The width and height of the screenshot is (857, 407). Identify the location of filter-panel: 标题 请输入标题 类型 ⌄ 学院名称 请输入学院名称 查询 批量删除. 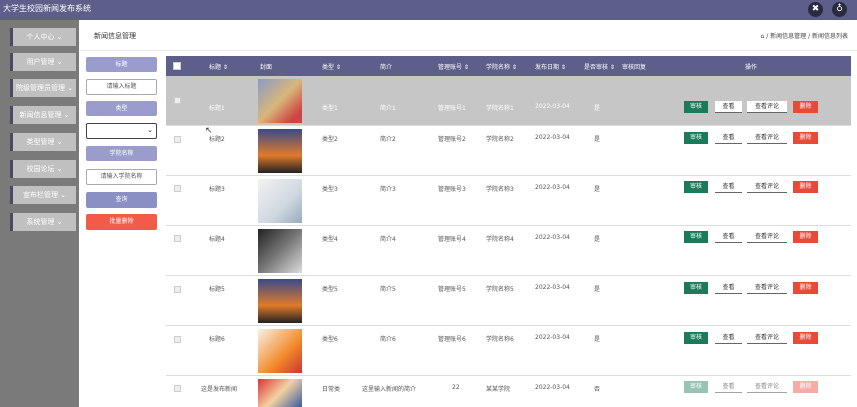
(122, 229).